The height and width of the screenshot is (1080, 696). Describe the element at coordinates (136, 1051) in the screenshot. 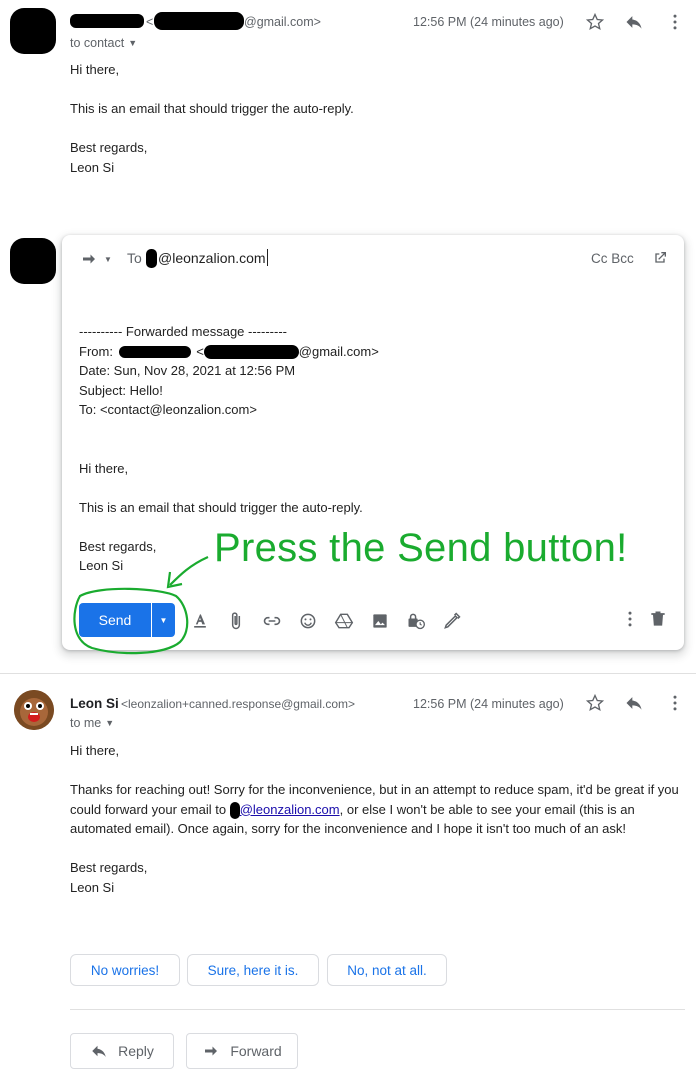

I see `reply-label: Reply` at that location.